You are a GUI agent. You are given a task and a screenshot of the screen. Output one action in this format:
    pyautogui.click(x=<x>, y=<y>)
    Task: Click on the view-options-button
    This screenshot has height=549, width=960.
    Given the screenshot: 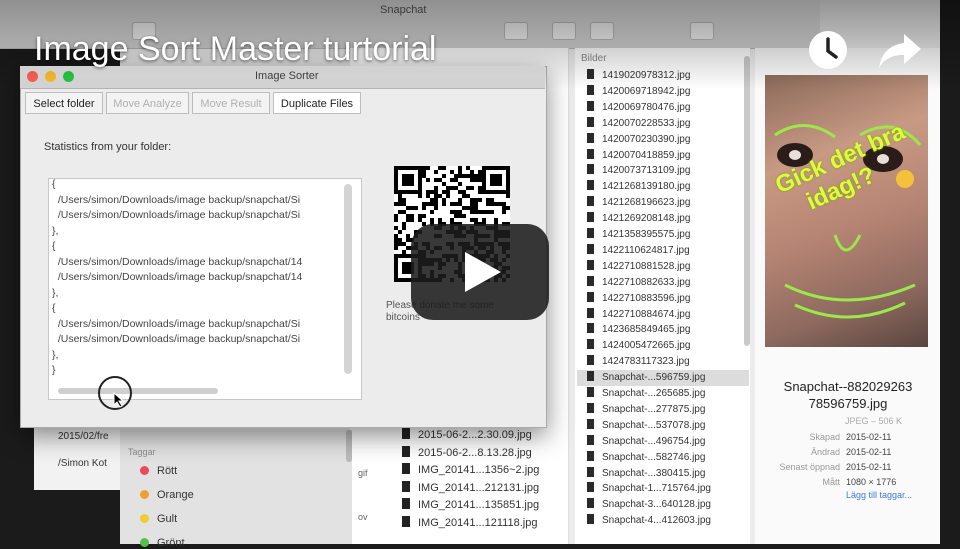 What is the action you would take?
    pyautogui.click(x=516, y=31)
    